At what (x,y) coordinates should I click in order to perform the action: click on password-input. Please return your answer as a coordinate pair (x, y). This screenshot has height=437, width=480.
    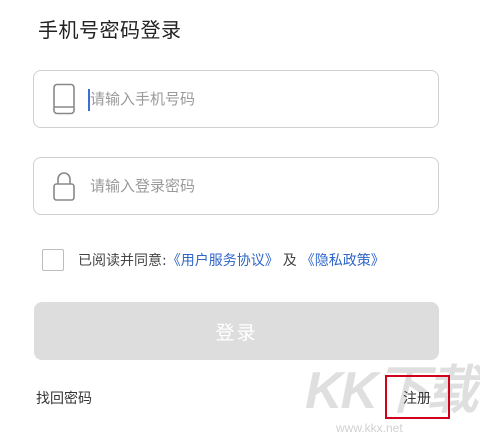
    Looking at the image, I should click on (255, 185).